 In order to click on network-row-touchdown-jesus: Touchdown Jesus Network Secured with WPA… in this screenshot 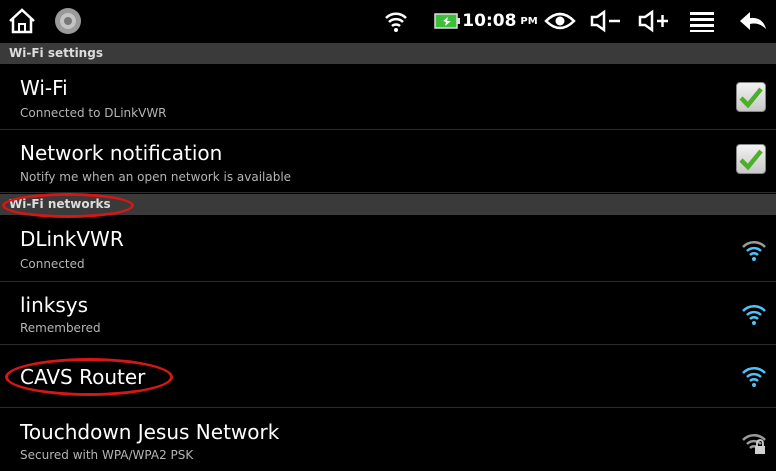, I will do `click(388, 439)`.